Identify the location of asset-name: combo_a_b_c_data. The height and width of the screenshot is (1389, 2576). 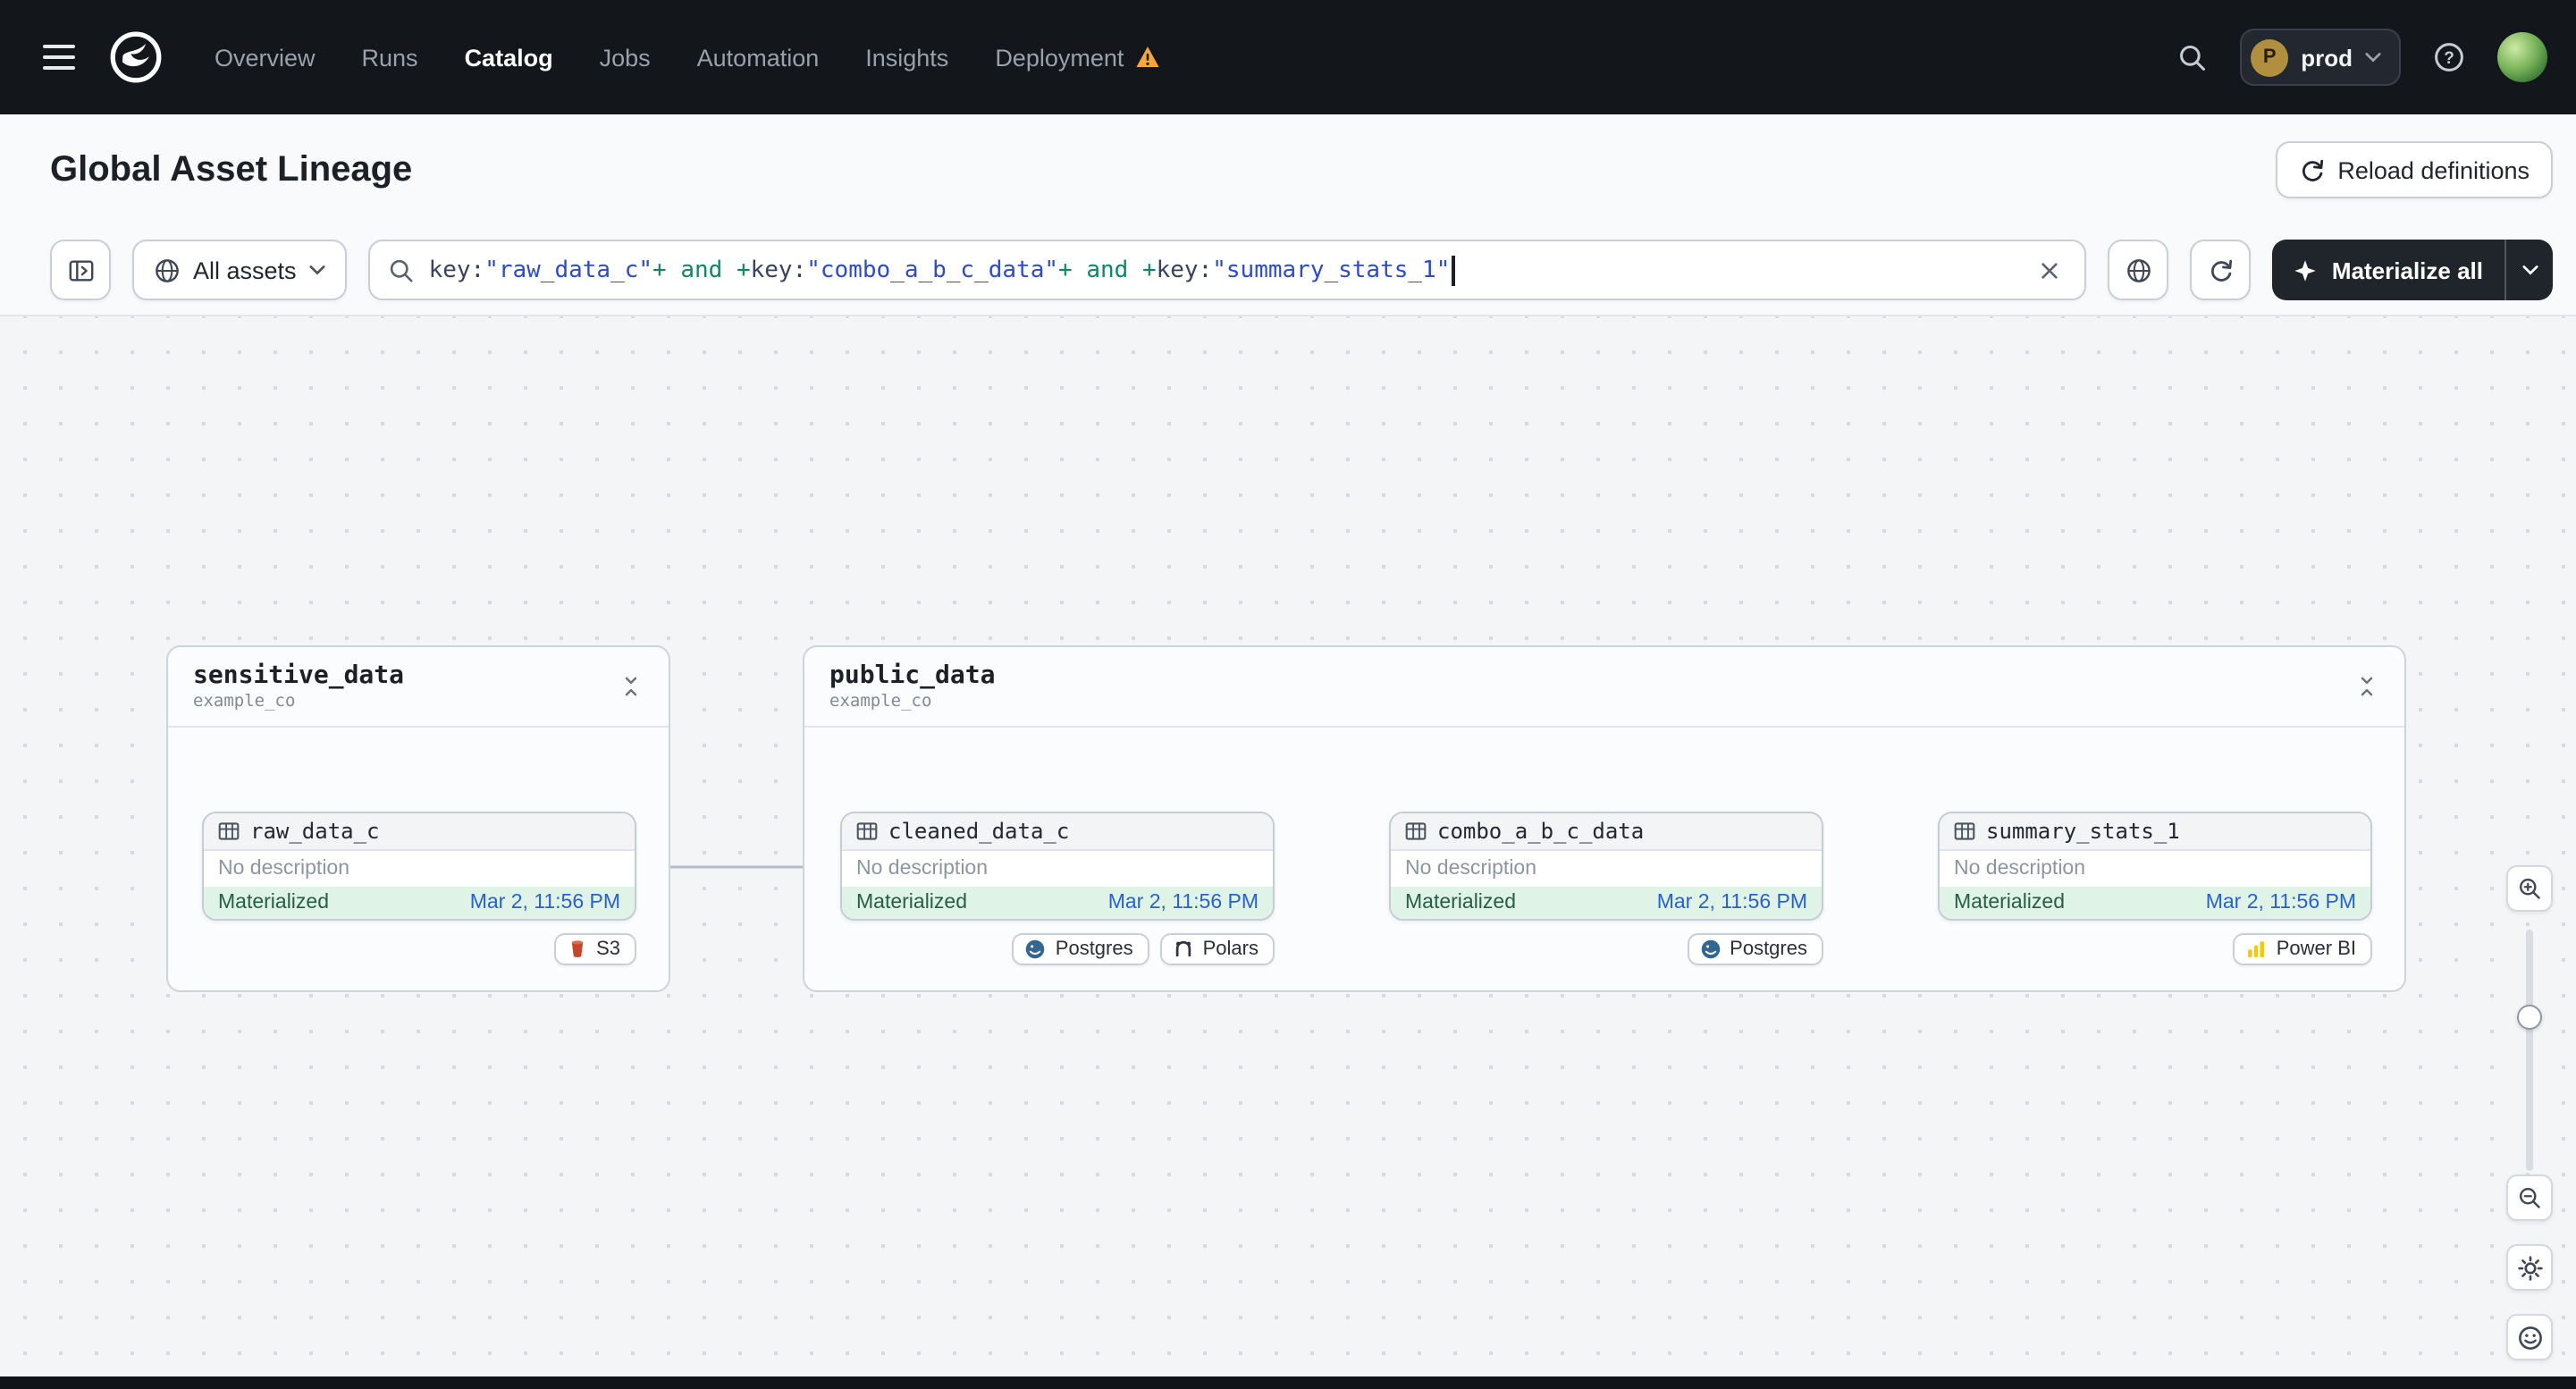
(1541, 831).